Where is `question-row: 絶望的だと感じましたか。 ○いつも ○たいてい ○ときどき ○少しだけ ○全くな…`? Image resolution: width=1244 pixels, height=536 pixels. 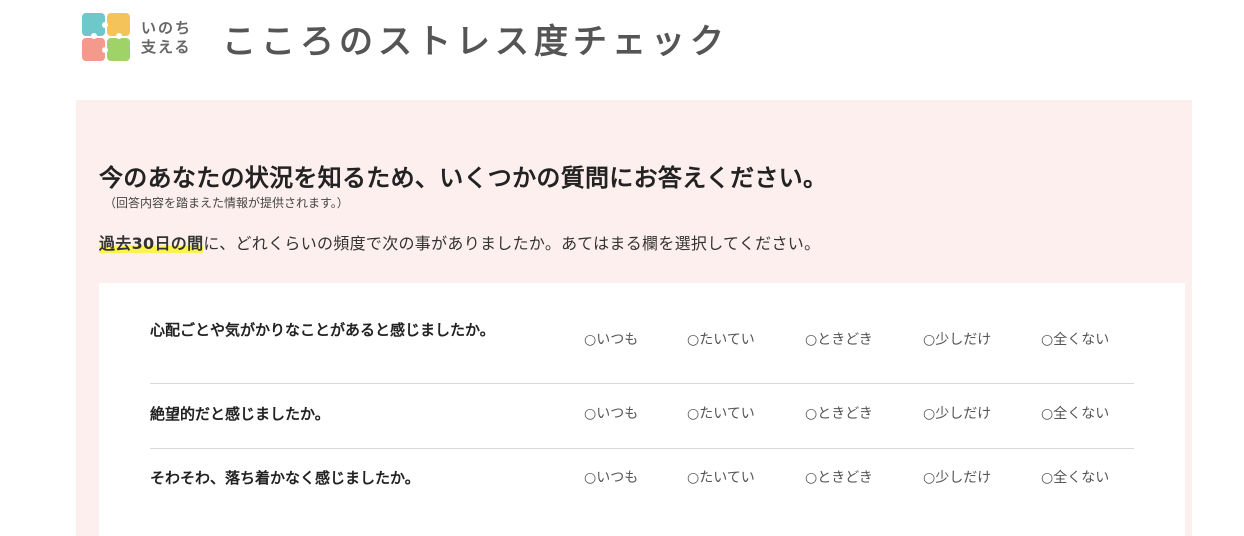
question-row: 絶望的だと感じましたか。 ○いつも ○たいてい ○ときどき ○少しだけ ○全くな… is located at coordinates (642, 416).